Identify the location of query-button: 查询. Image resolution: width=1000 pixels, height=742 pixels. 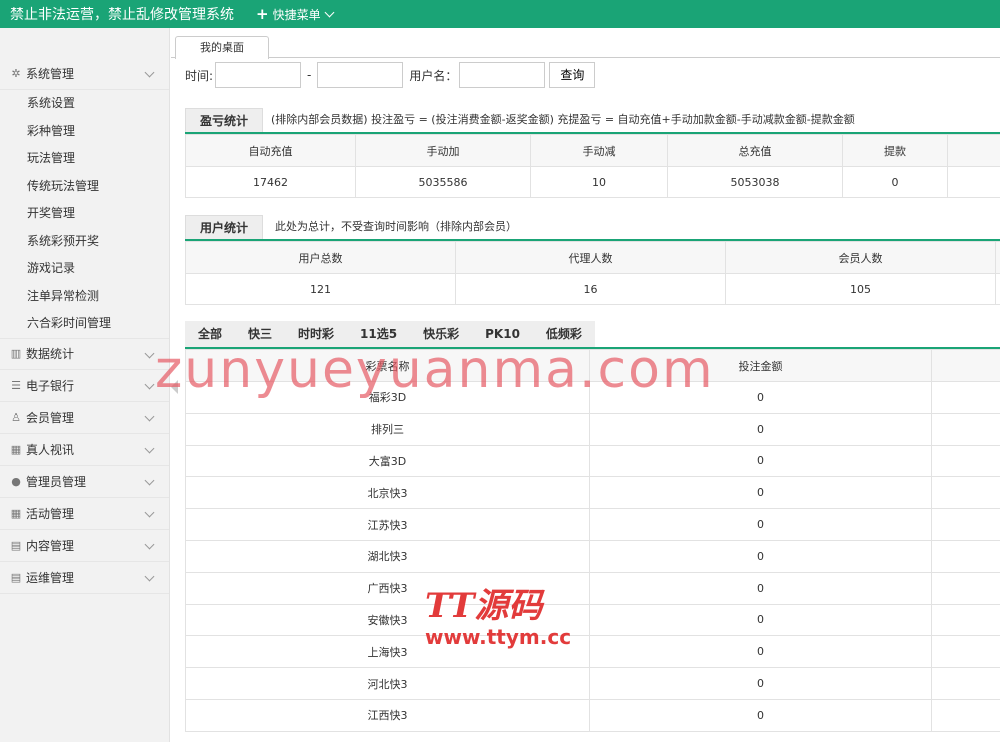
(572, 75).